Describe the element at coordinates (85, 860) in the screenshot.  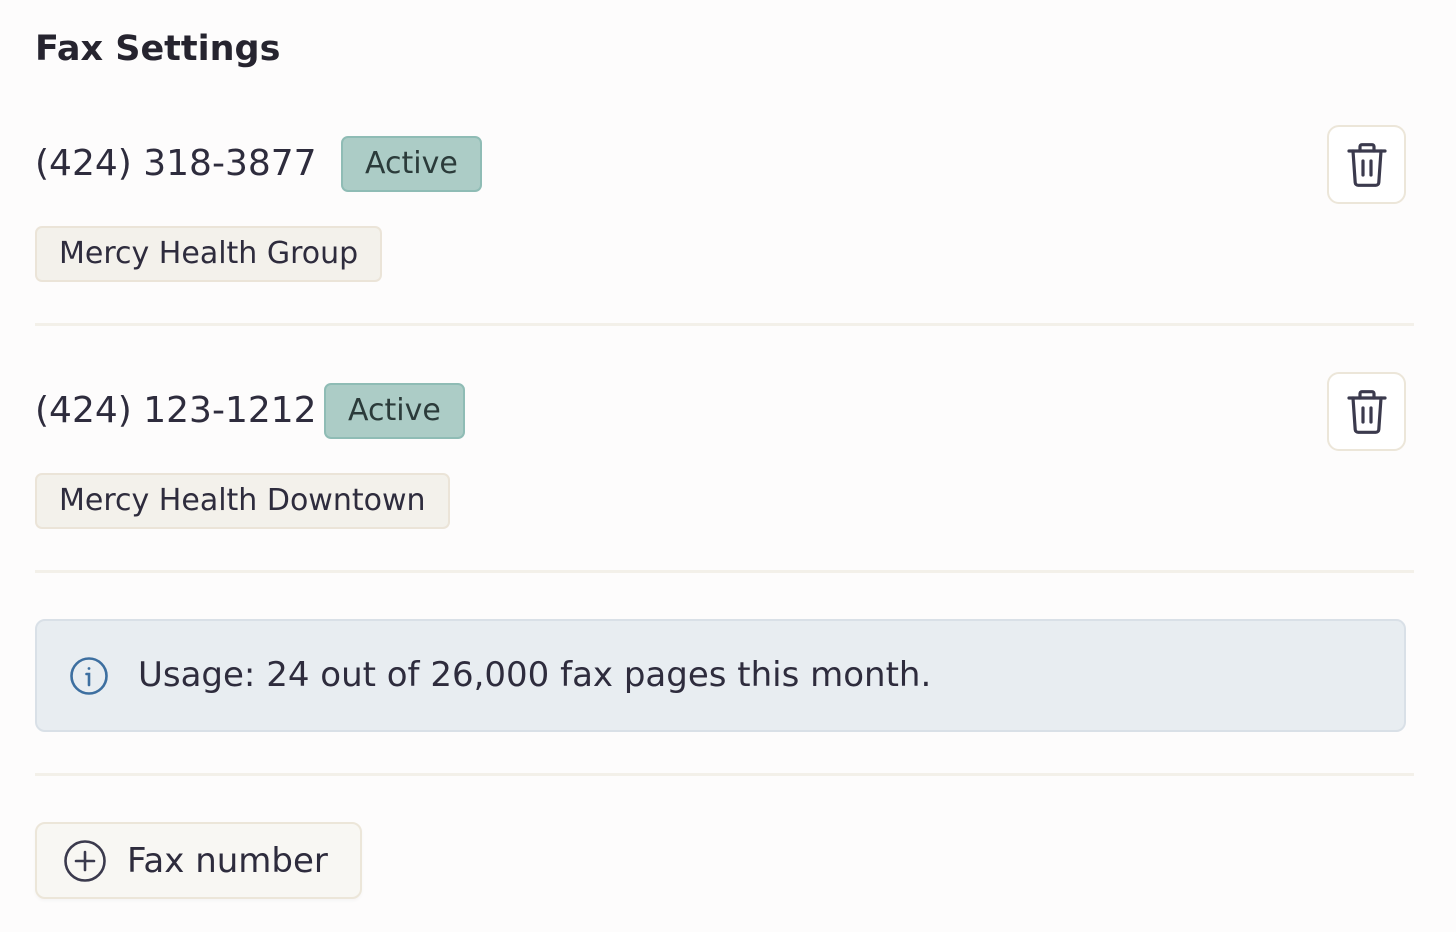
I see `plus-circle-icon` at that location.